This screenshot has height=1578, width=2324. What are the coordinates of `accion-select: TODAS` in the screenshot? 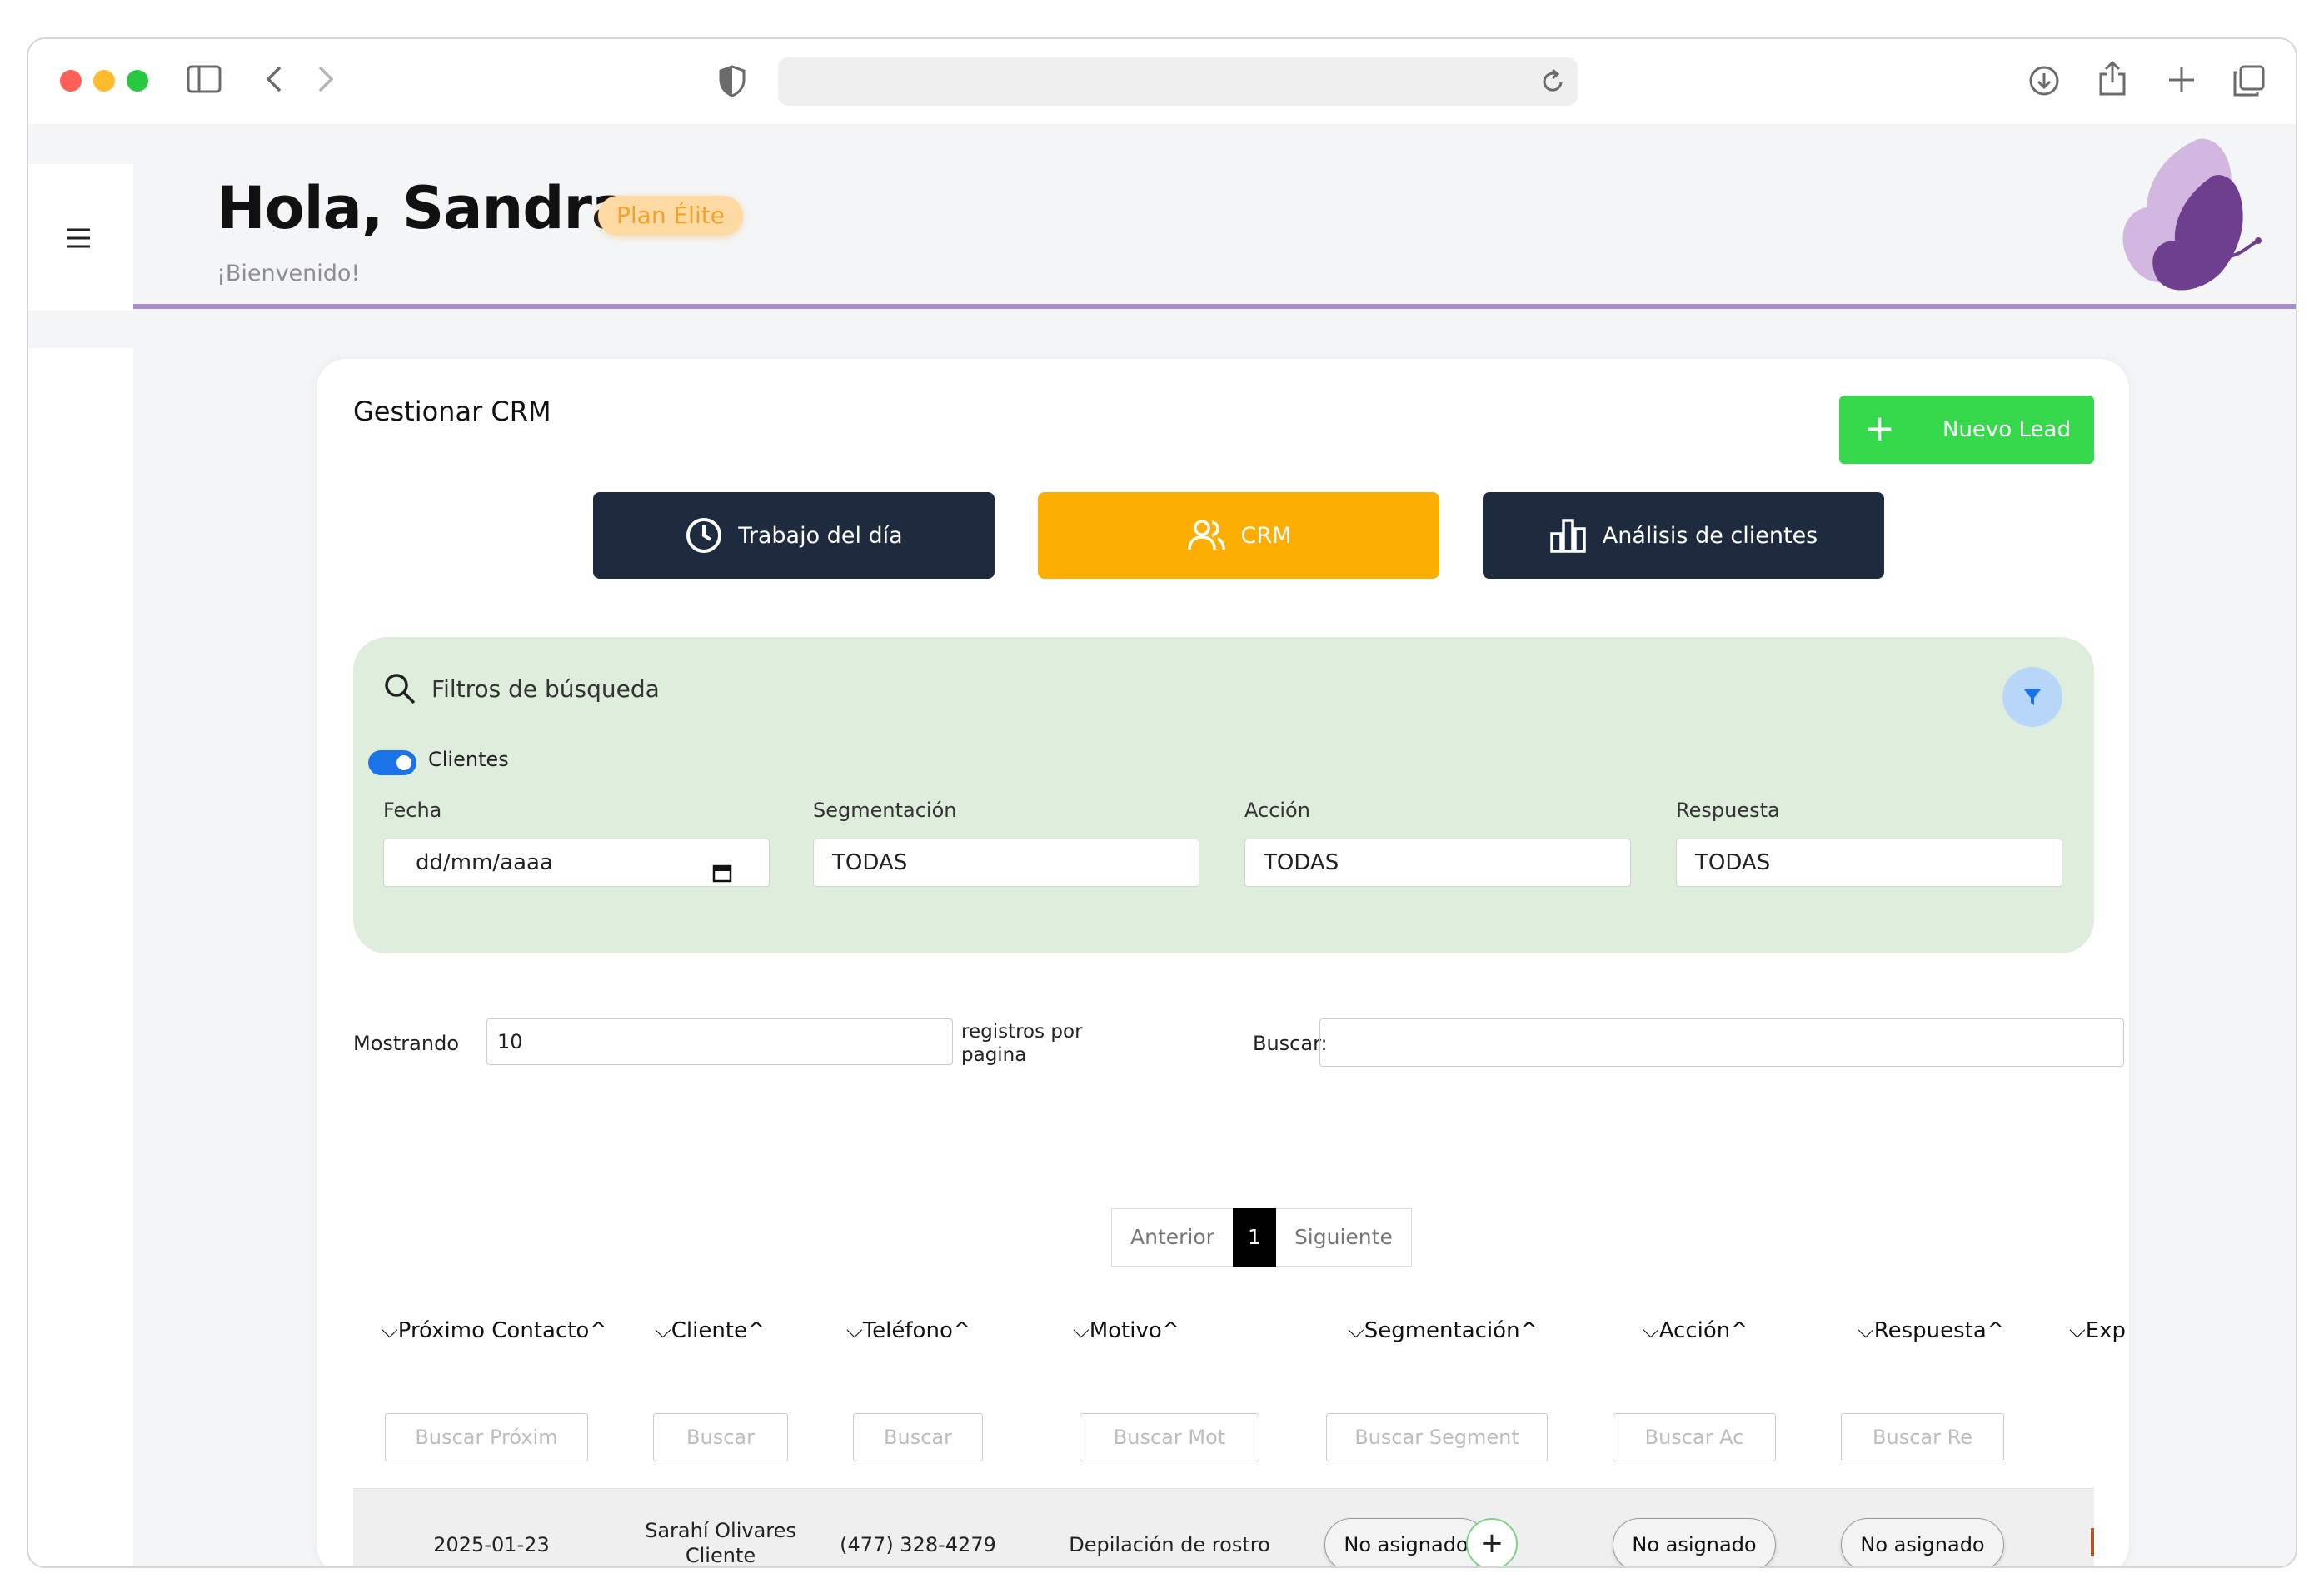 It's located at (1437, 863).